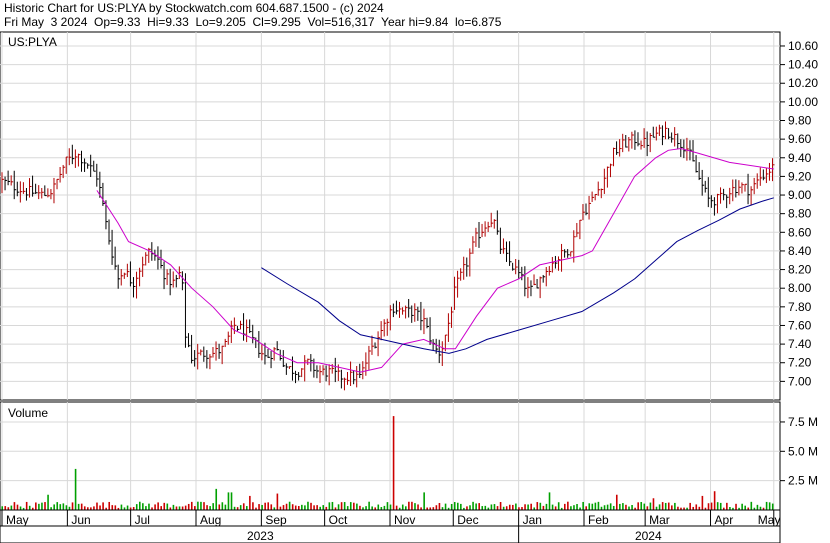 The height and width of the screenshot is (543, 830). What do you see at coordinates (803, 65) in the screenshot?
I see `price-tick-label: 10.40` at bounding box center [803, 65].